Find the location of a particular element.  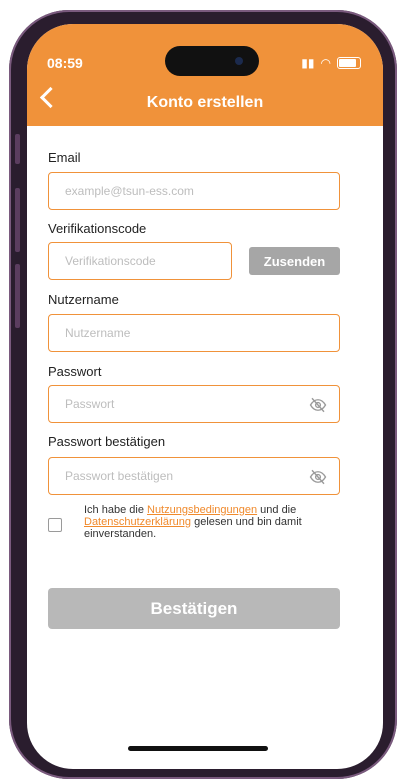

username-field-box is located at coordinates (194, 333).